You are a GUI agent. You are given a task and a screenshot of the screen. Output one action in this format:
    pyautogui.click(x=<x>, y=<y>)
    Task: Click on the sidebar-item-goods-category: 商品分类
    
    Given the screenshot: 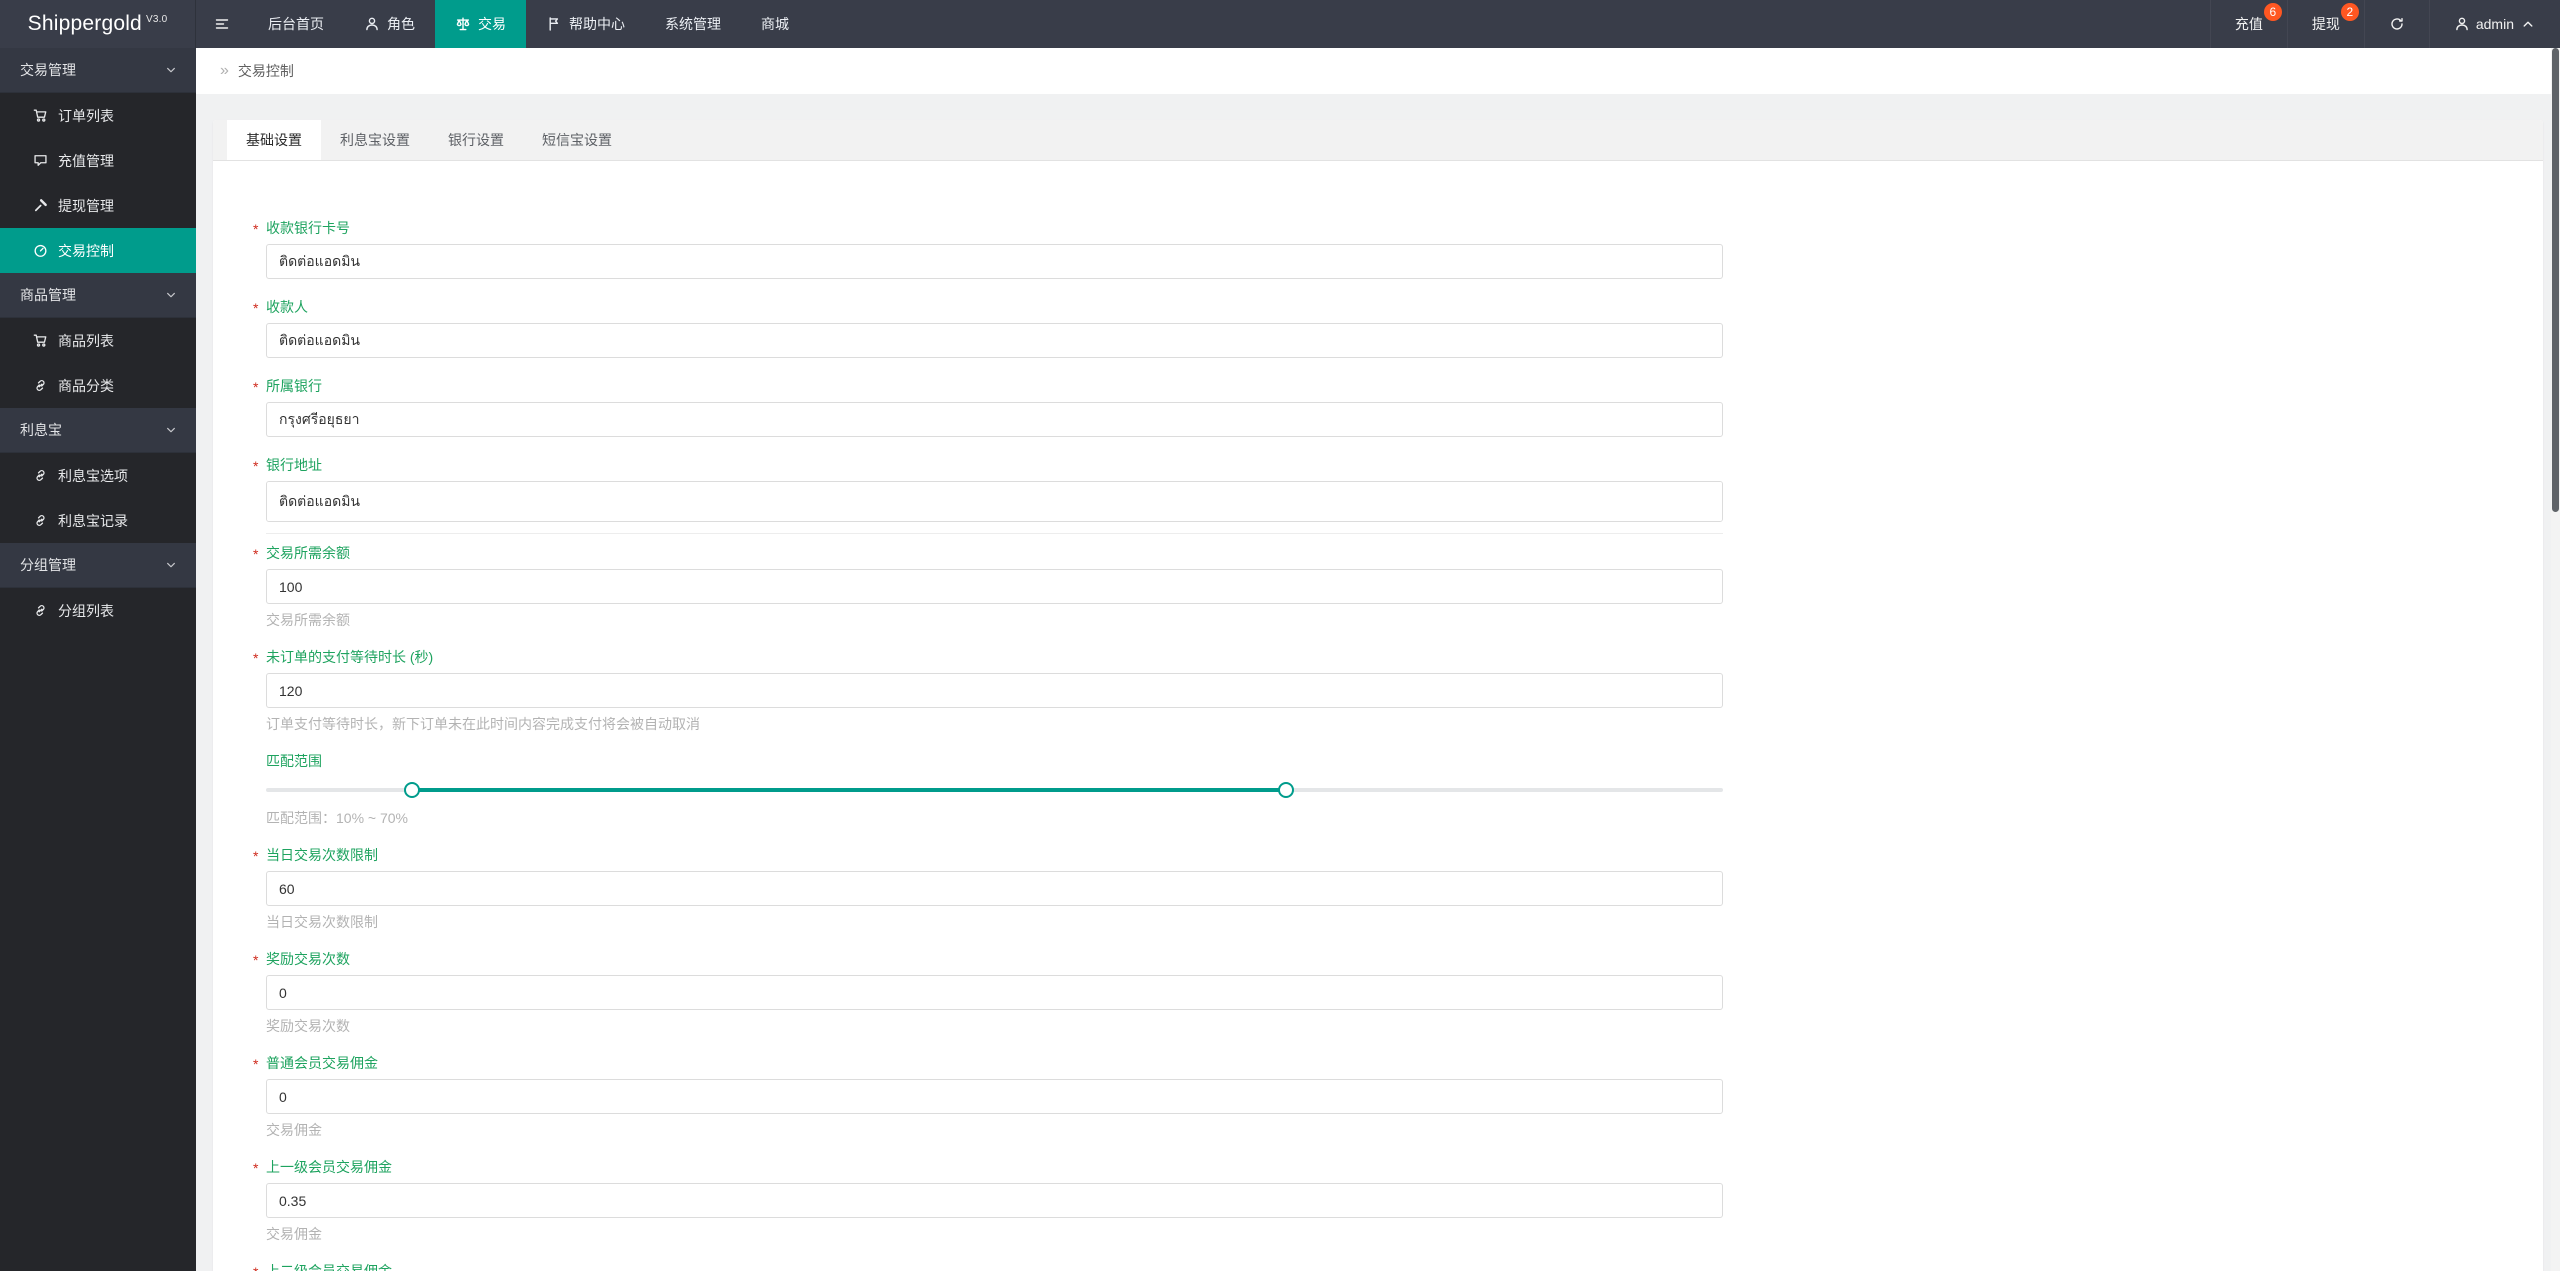 What is the action you would take?
    pyautogui.click(x=98, y=385)
    